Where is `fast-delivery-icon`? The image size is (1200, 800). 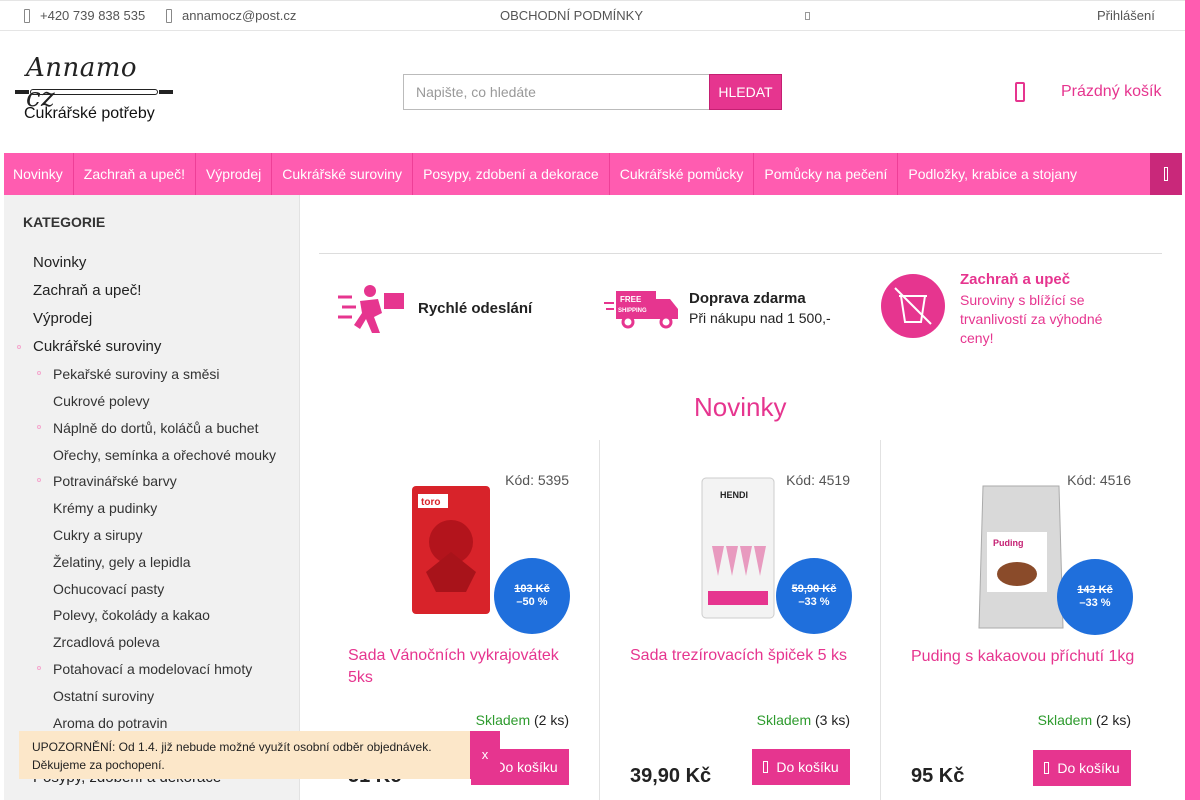 fast-delivery-icon is located at coordinates (371, 309).